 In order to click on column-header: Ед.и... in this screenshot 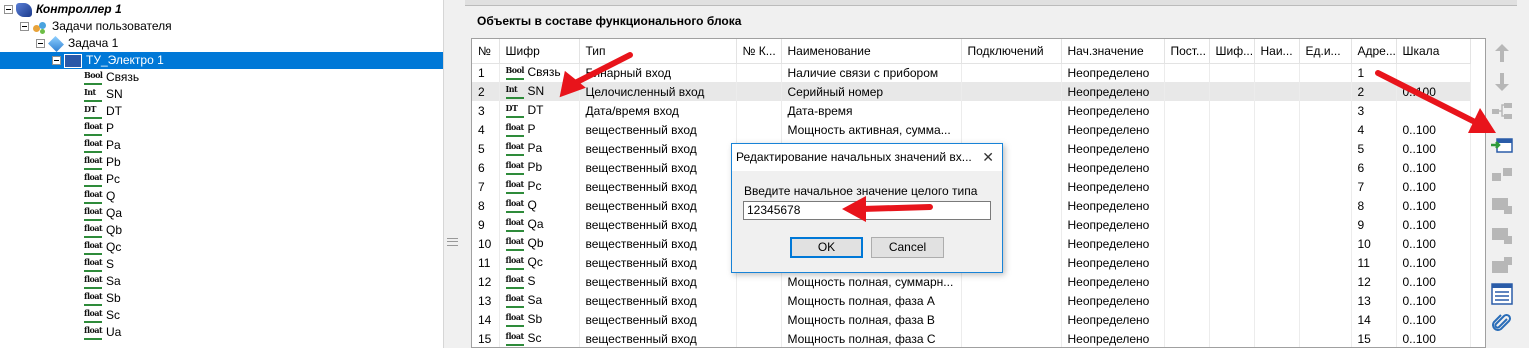, I will do `click(1325, 51)`.